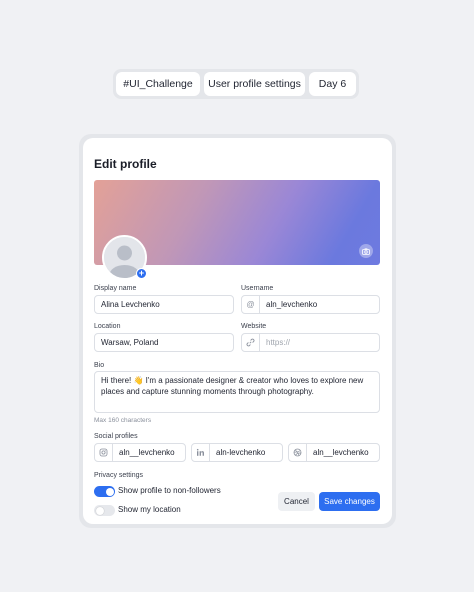 The height and width of the screenshot is (592, 474). What do you see at coordinates (119, 475) in the screenshot?
I see `privacy-settings-label: Privacy settings` at bounding box center [119, 475].